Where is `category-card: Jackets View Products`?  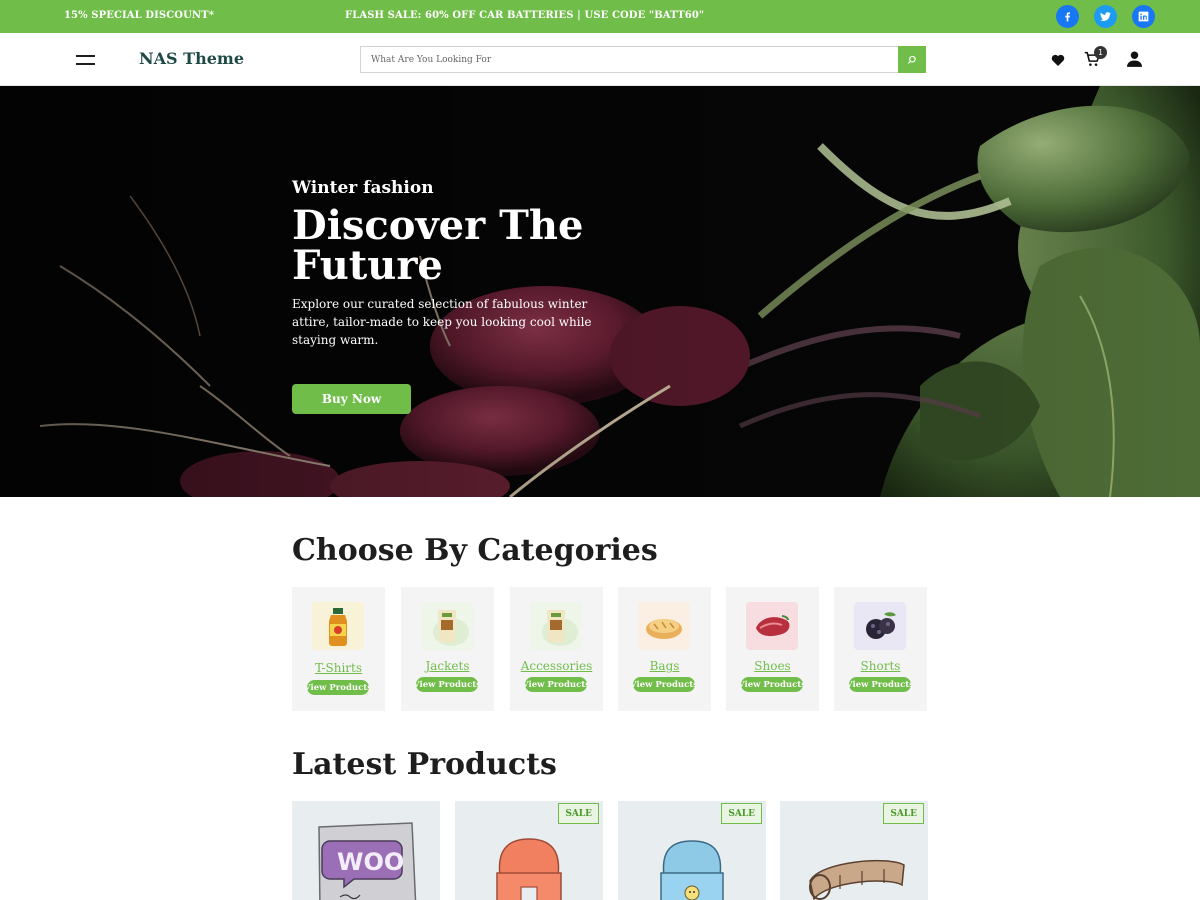 category-card: Jackets View Products is located at coordinates (447, 649).